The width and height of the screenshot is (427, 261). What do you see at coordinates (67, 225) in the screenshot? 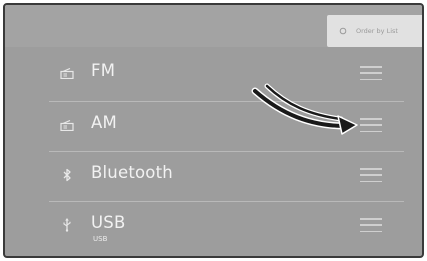
I see `usb-icon` at bounding box center [67, 225].